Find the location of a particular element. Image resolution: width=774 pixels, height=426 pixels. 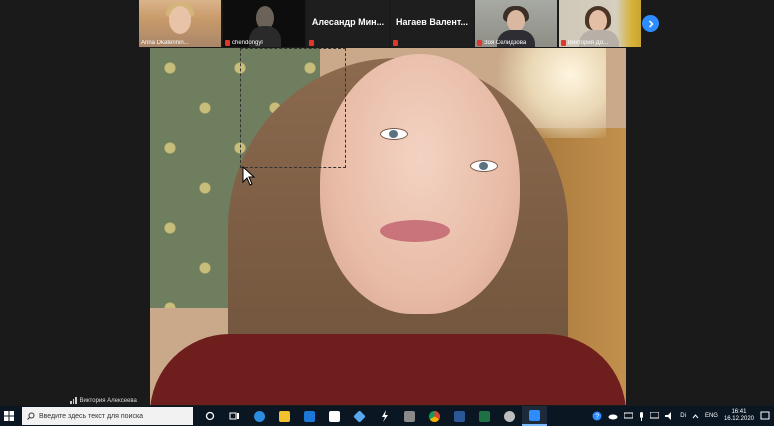

excel-icon is located at coordinates (484, 416).